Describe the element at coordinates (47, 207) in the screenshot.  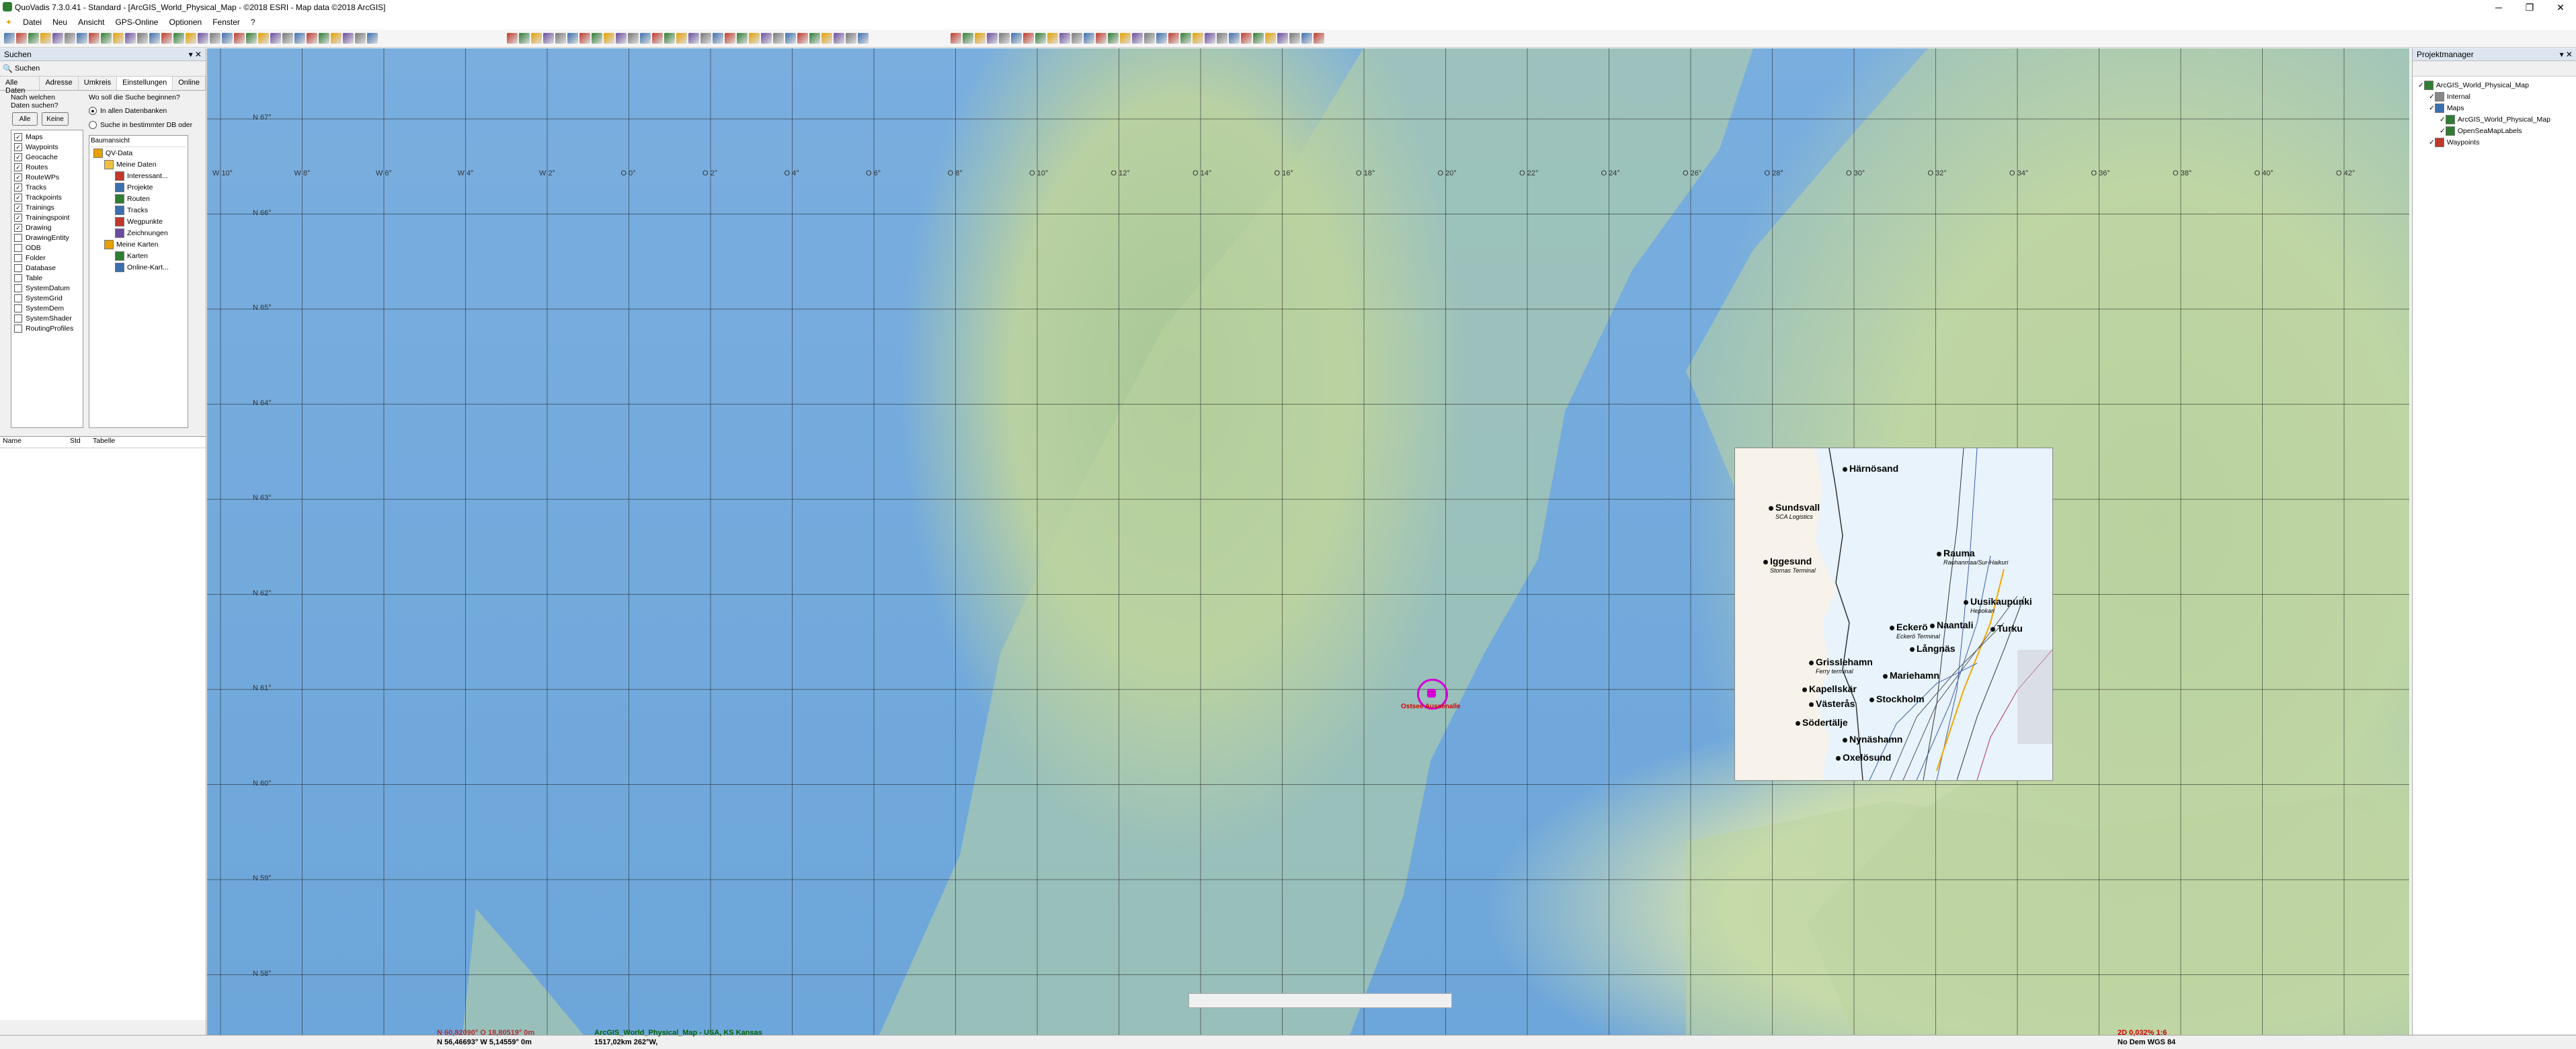
I see `type-checkbox-row: ✓ Trainings` at that location.